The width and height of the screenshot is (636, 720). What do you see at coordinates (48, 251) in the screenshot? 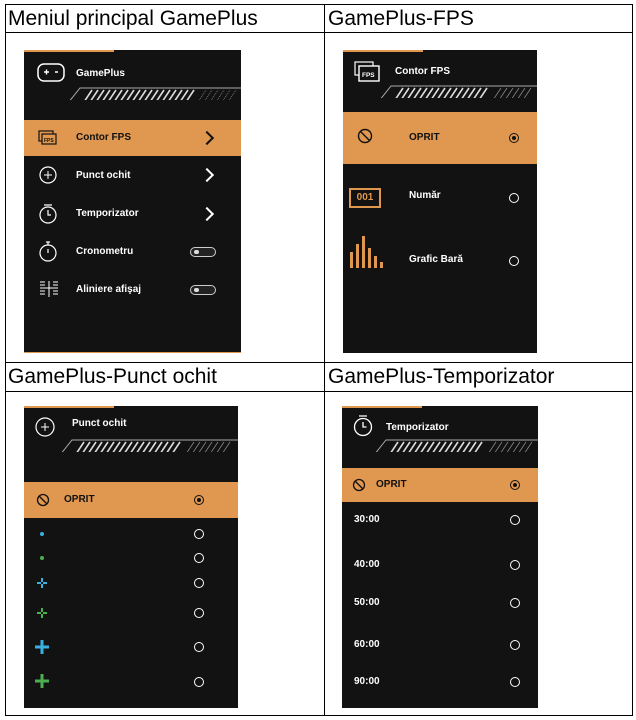
I see `stopwatch-icon` at bounding box center [48, 251].